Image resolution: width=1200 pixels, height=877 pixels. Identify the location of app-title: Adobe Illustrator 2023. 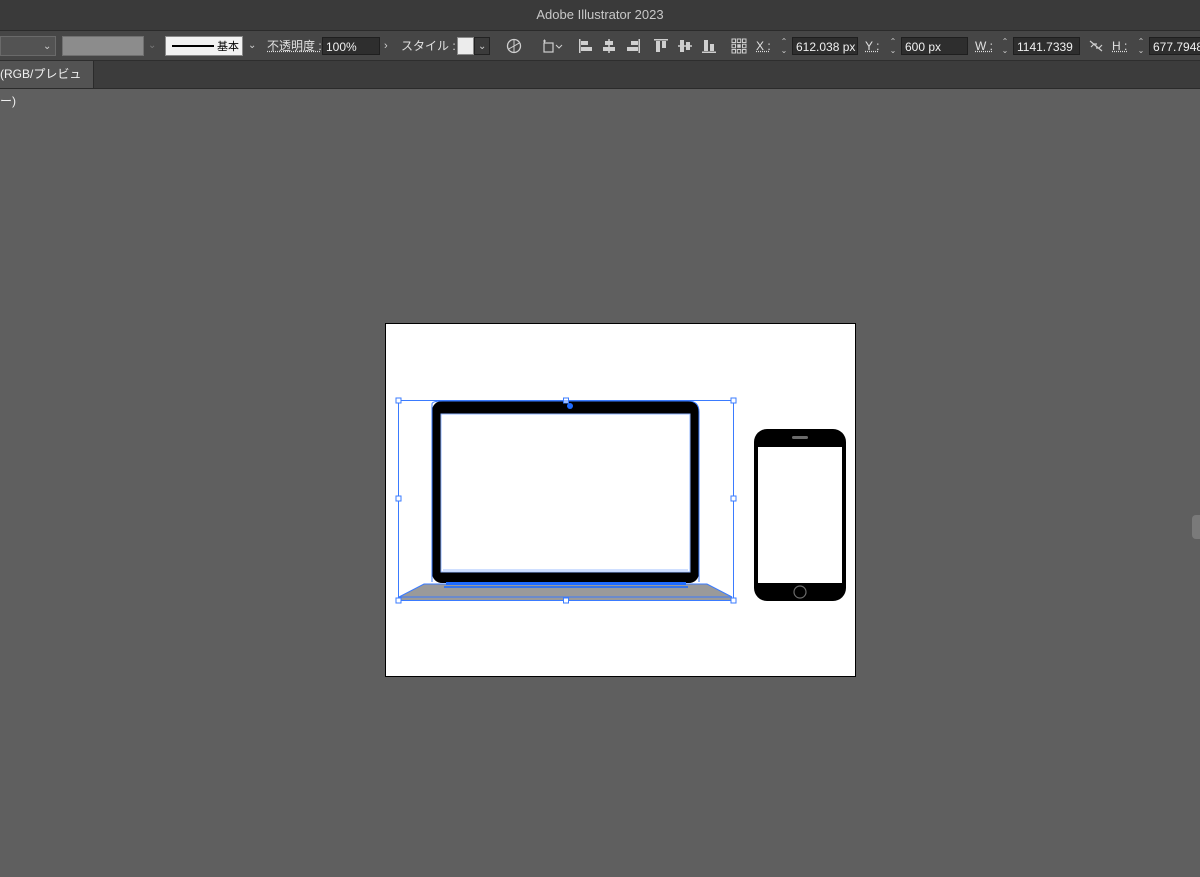
(600, 14).